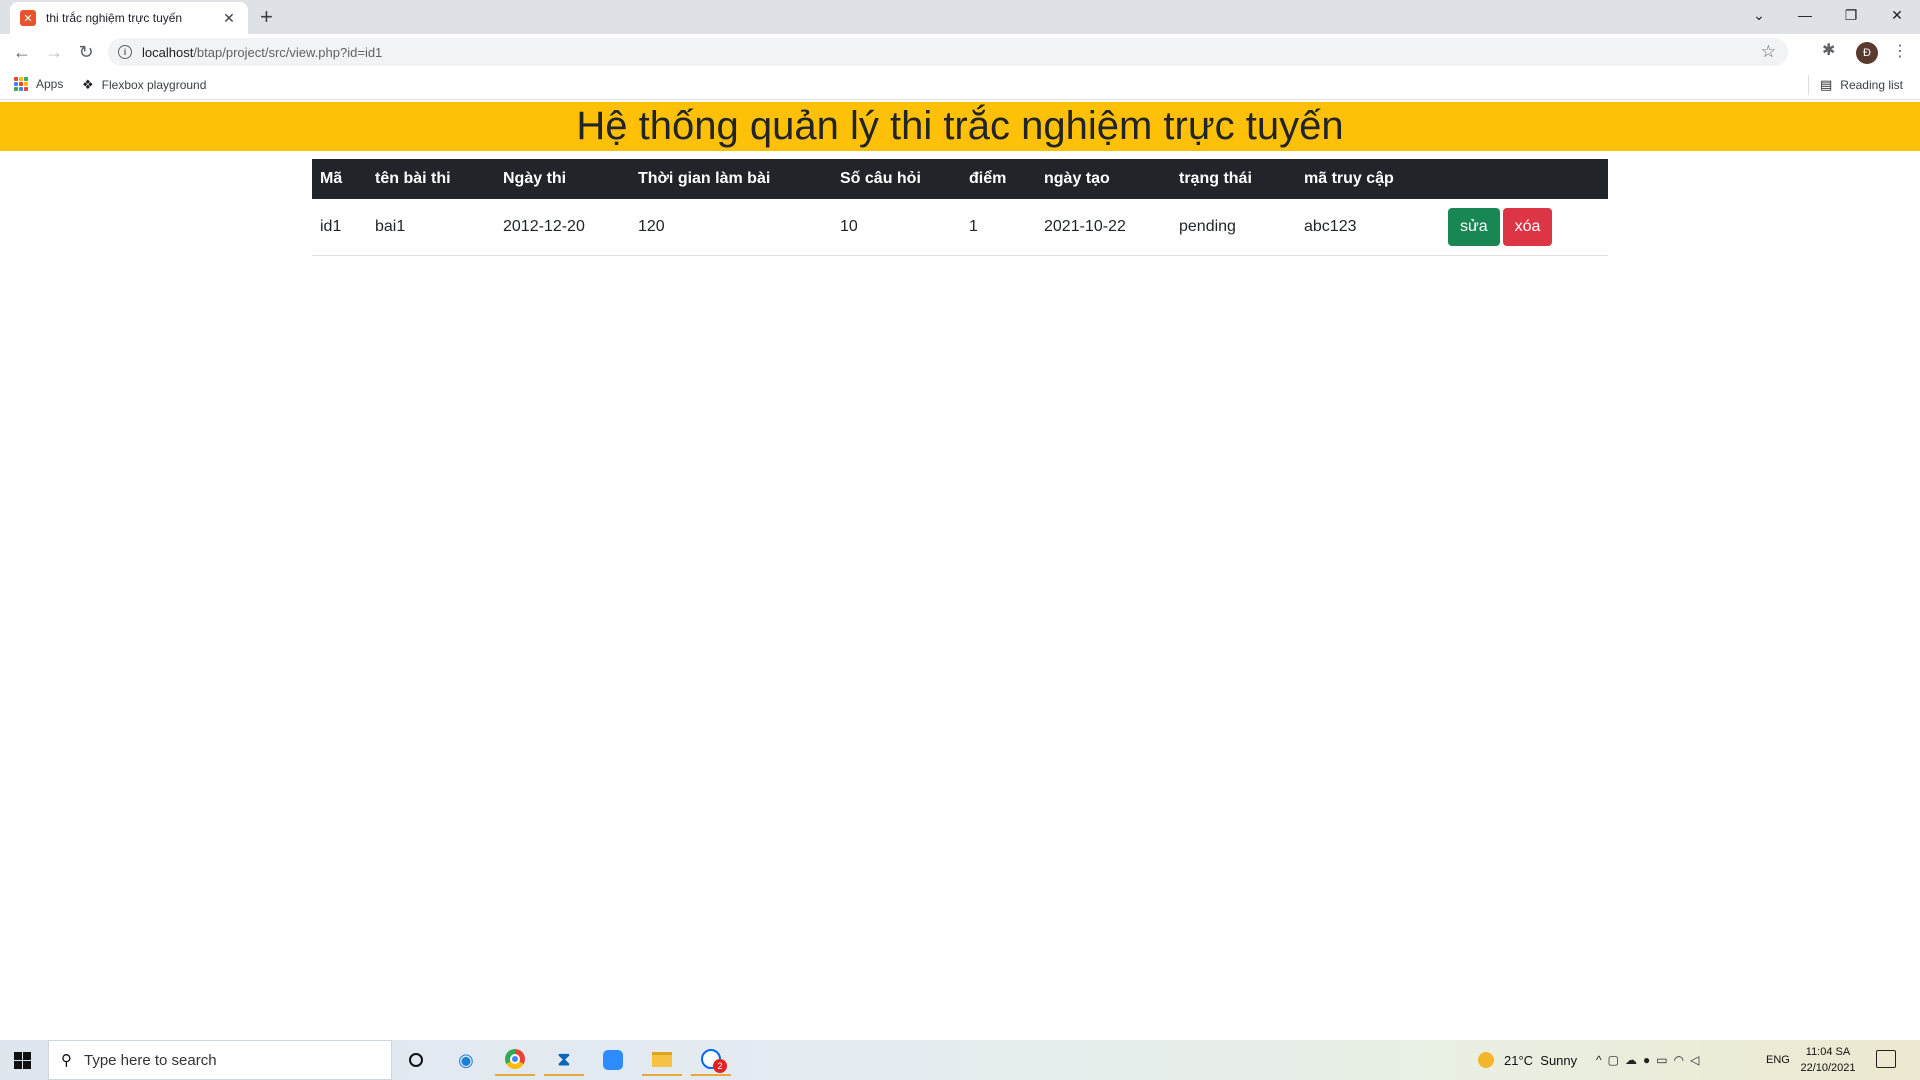 Image resolution: width=1920 pixels, height=1080 pixels. Describe the element at coordinates (731, 179) in the screenshot. I see `col-header-thoi-gian: Thời gian làm bài` at that location.